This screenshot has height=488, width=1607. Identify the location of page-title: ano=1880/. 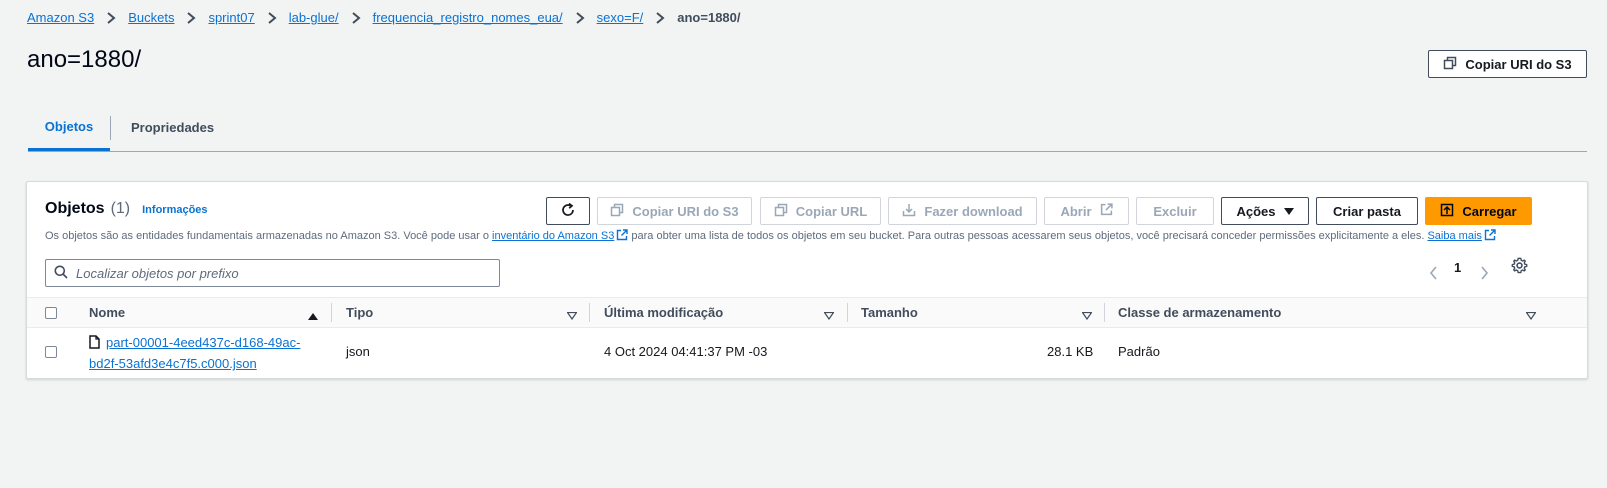
(84, 59).